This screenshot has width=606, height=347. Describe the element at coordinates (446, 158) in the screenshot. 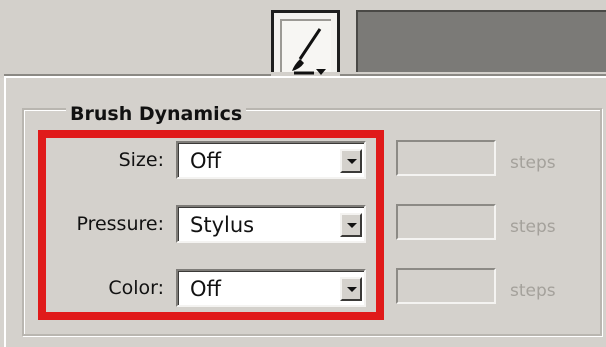

I see `size-steps-input` at that location.